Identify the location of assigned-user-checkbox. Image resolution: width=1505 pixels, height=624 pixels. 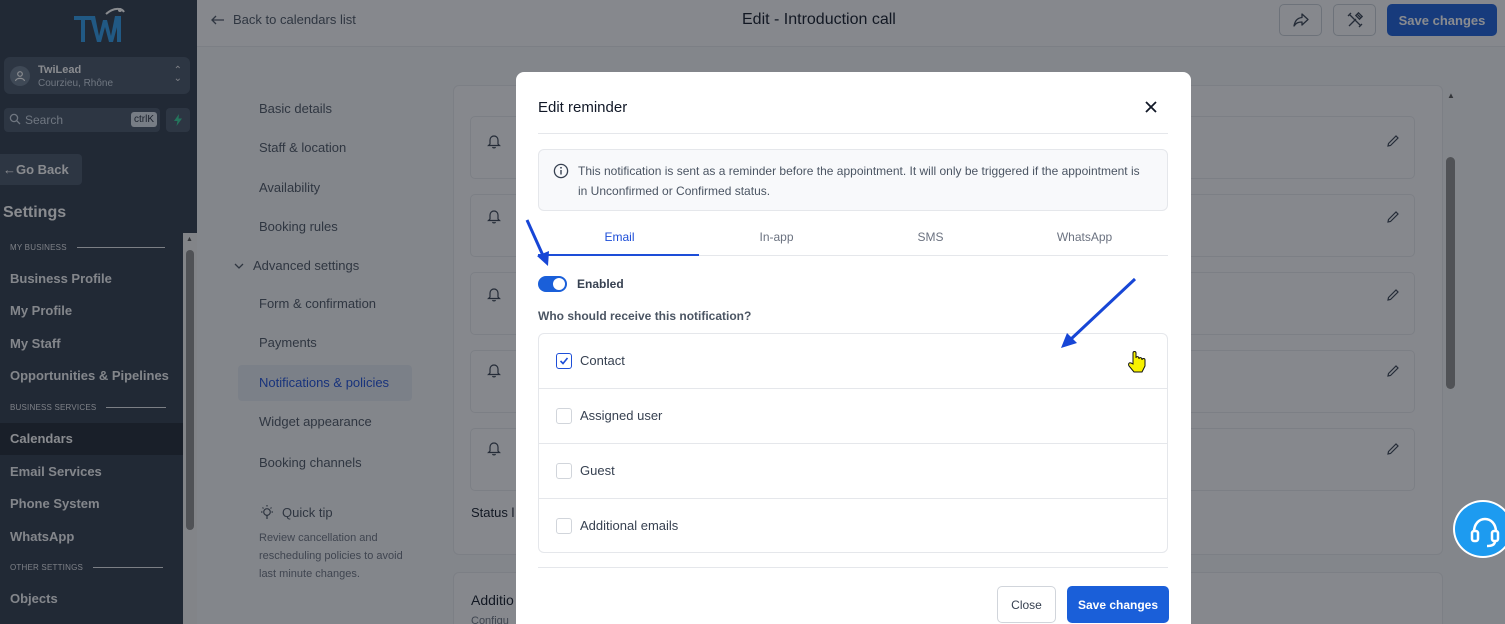
(564, 416).